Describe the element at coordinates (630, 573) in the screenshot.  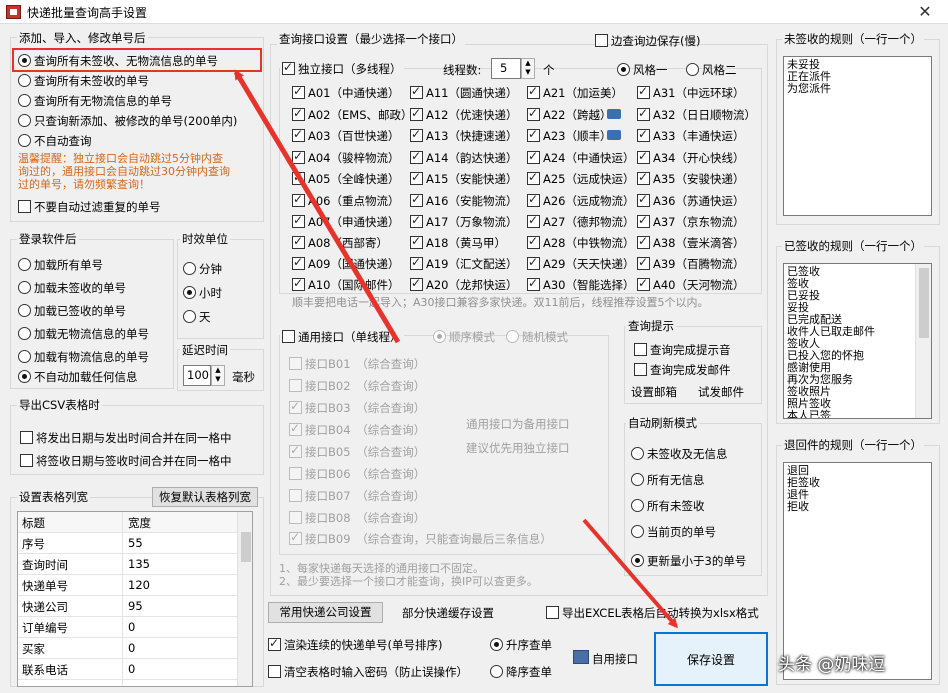
I see `arrow-to-save` at that location.